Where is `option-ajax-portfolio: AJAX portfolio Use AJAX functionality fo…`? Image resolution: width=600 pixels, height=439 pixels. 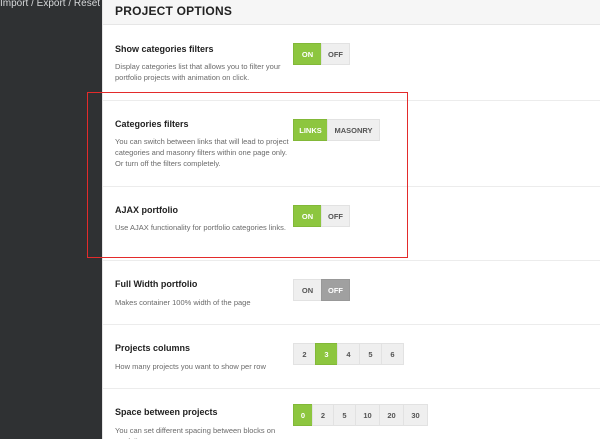 option-ajax-portfolio: AJAX portfolio Use AJAX functionality fo… is located at coordinates (351, 224).